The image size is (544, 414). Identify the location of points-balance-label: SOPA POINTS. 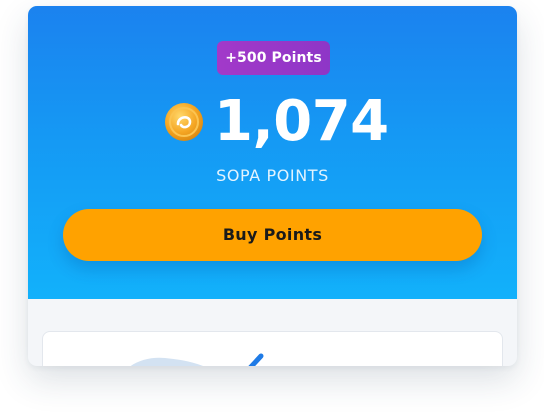
(272, 175).